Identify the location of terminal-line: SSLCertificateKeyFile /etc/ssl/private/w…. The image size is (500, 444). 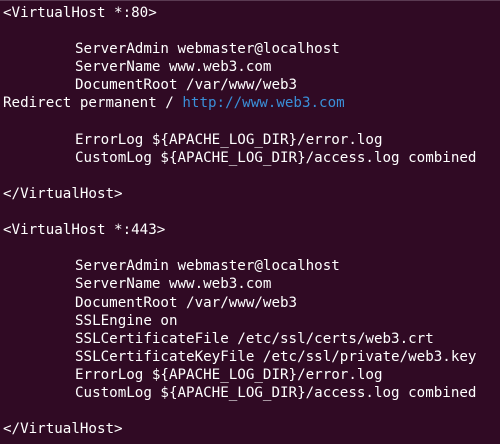
(239, 357).